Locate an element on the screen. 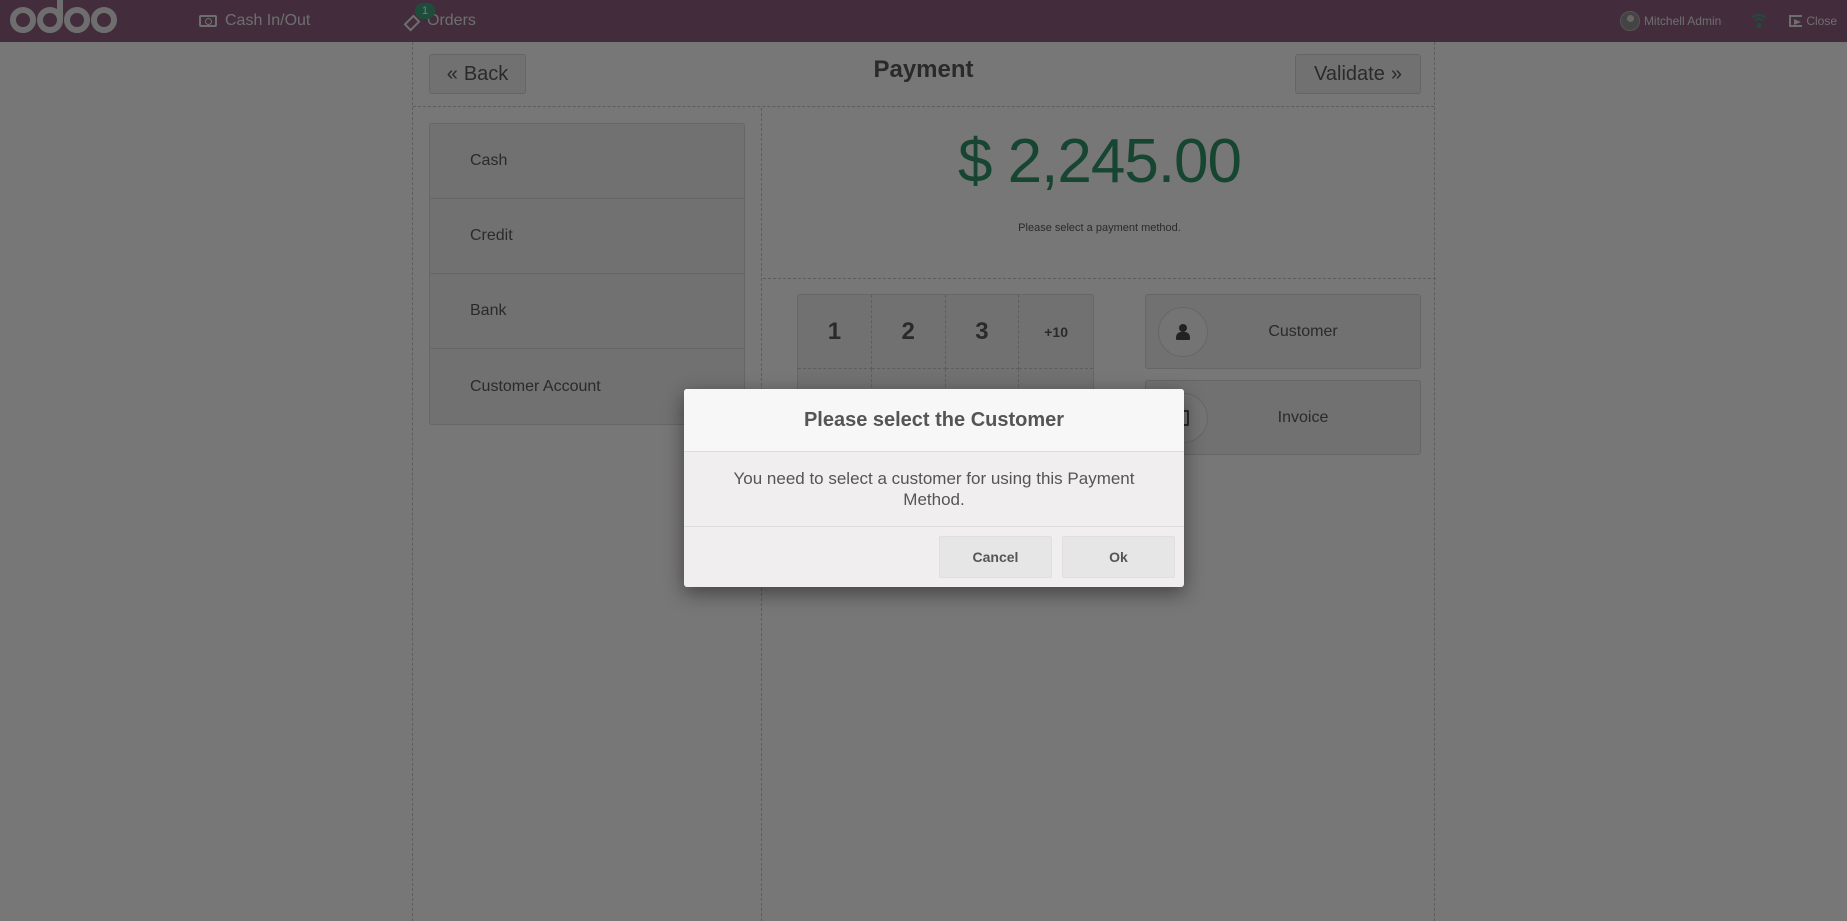 This screenshot has width=1847, height=921. dialog-footer: Cancel Ok is located at coordinates (934, 557).